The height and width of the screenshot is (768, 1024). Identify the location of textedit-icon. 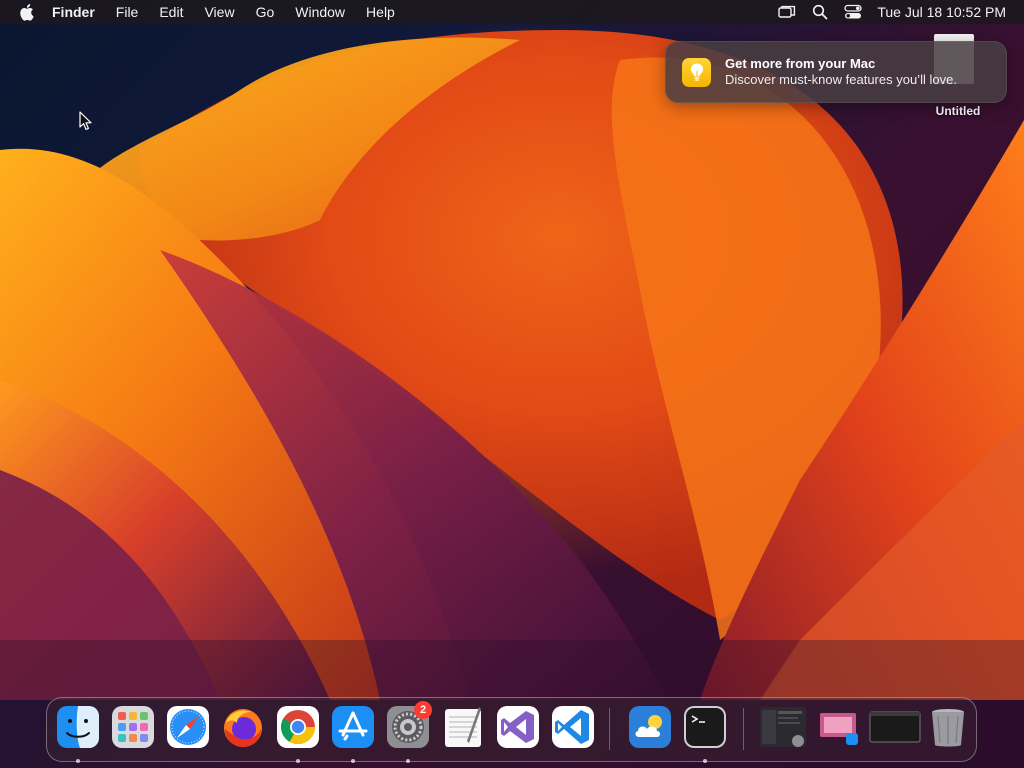
(463, 727).